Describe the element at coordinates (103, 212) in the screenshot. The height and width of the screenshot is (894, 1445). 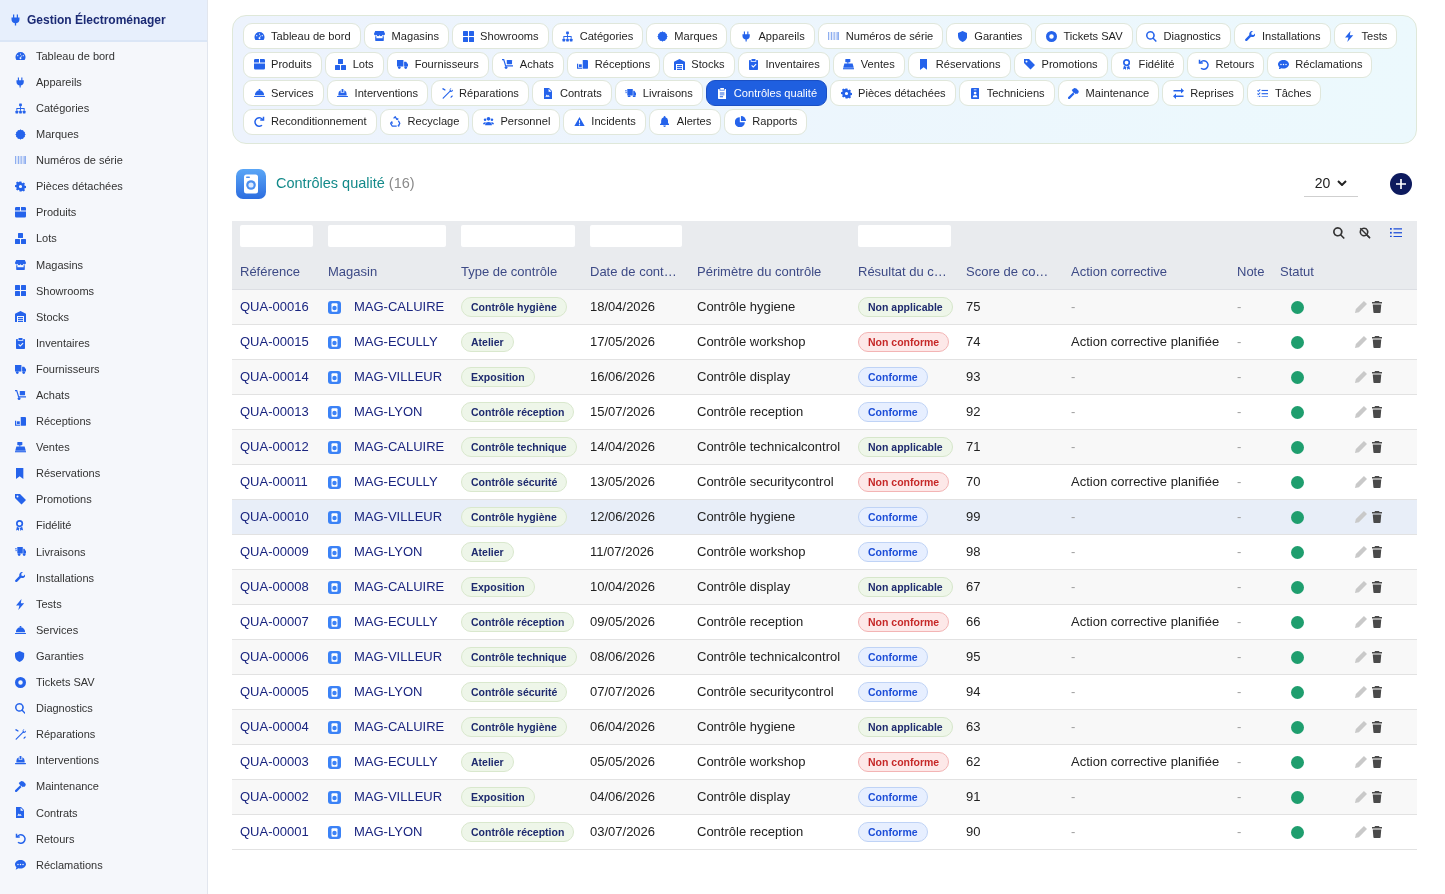
I see `sidebar-link: Produits` at that location.